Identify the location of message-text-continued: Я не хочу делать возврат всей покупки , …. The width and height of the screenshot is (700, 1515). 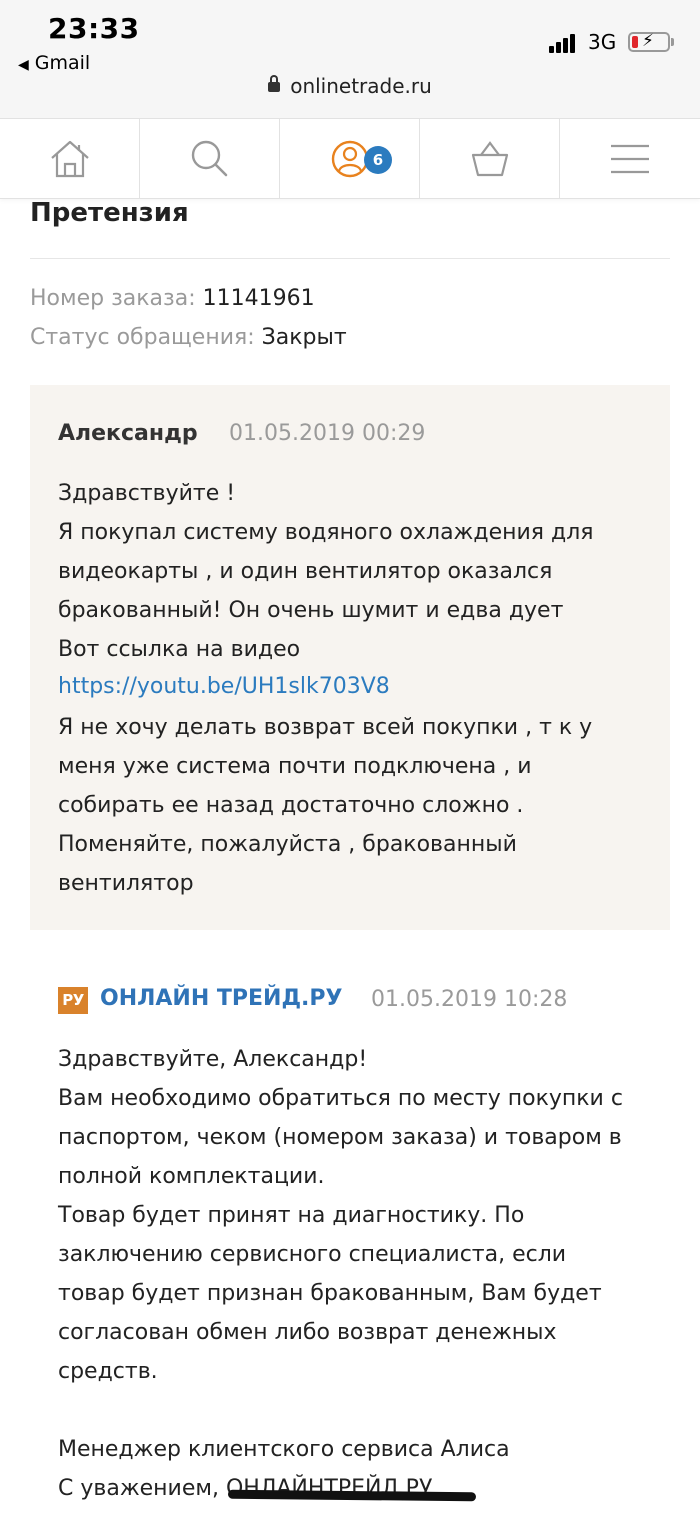
(325, 805).